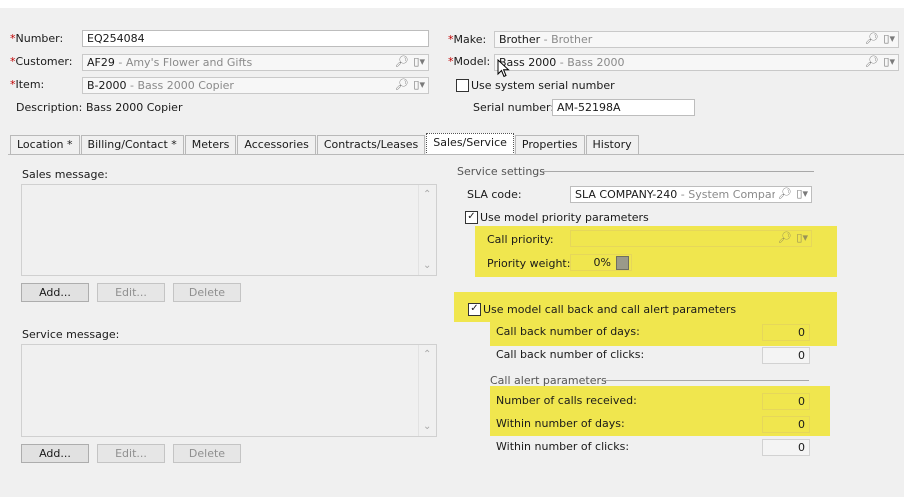 Image resolution: width=904 pixels, height=497 pixels. I want to click on within-days-value: 0, so click(801, 424).